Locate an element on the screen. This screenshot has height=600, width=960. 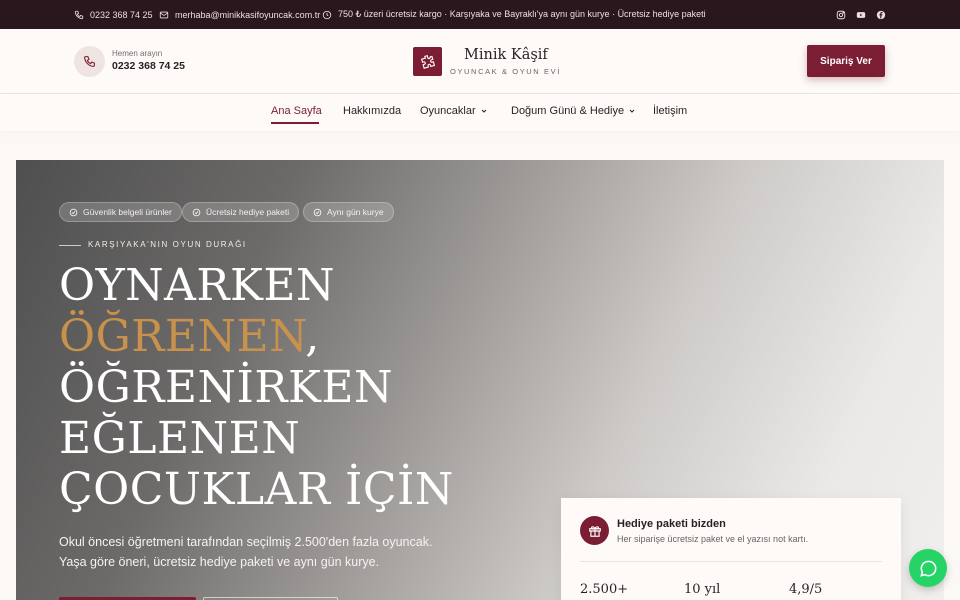
whatsapp-button is located at coordinates (928, 568).